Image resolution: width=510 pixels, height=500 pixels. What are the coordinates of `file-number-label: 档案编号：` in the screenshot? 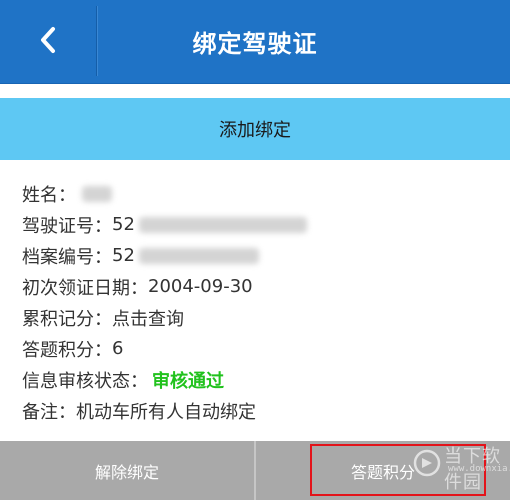 It's located at (67, 257).